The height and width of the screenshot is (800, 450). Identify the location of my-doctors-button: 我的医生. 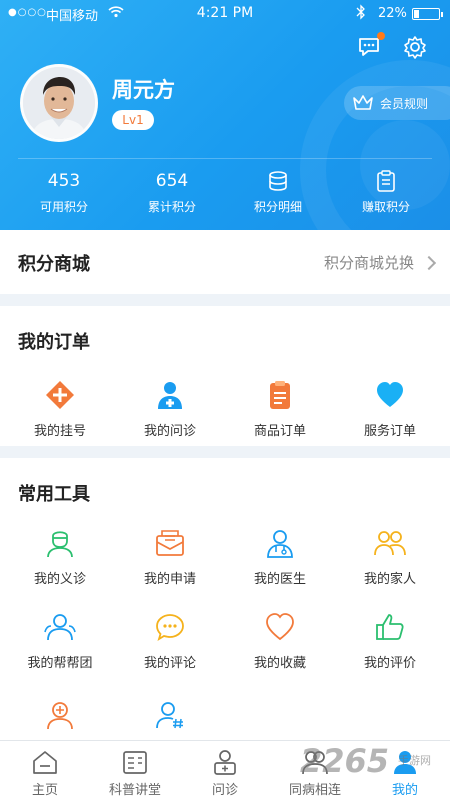
(280, 558).